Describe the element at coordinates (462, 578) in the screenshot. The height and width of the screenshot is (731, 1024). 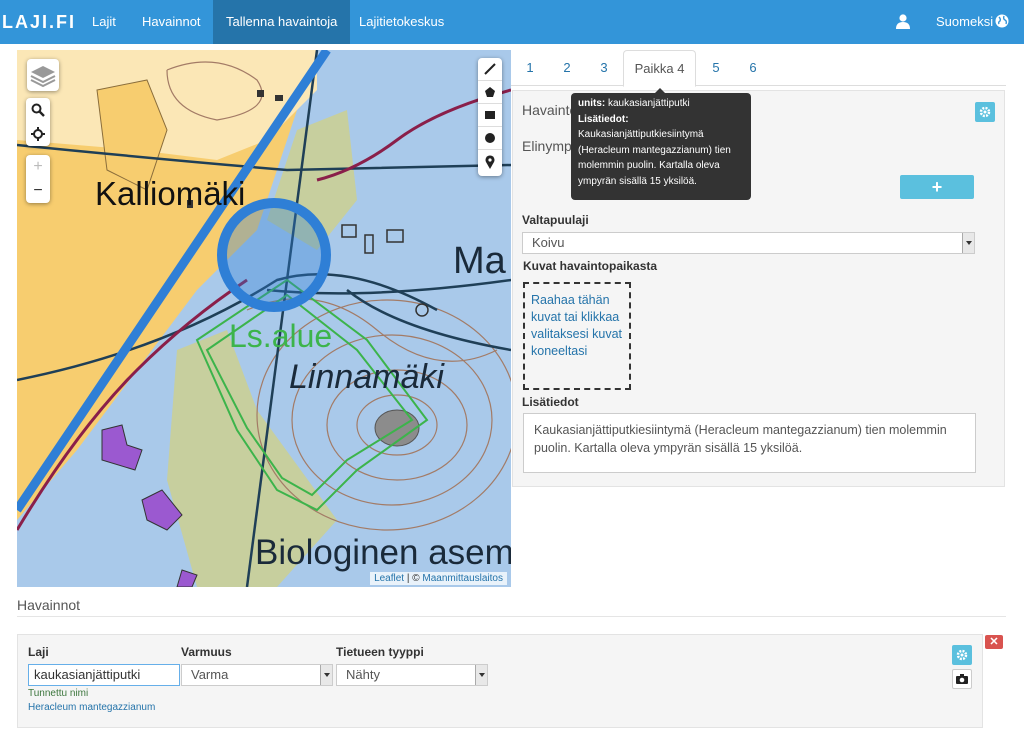
I see `maanmittauslaitos-link: Maanmittauslaitos` at that location.